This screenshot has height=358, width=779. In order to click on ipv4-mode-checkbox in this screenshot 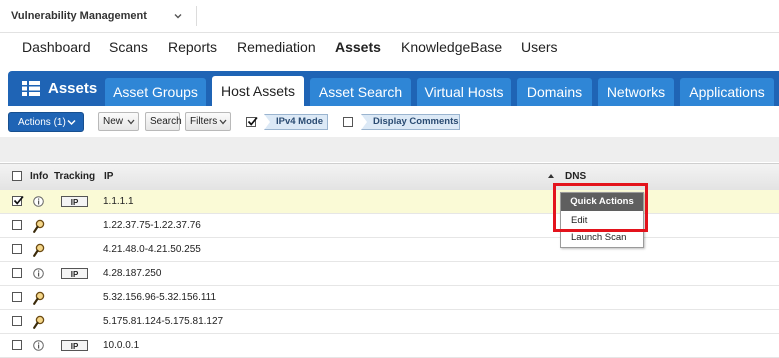, I will do `click(252, 121)`.